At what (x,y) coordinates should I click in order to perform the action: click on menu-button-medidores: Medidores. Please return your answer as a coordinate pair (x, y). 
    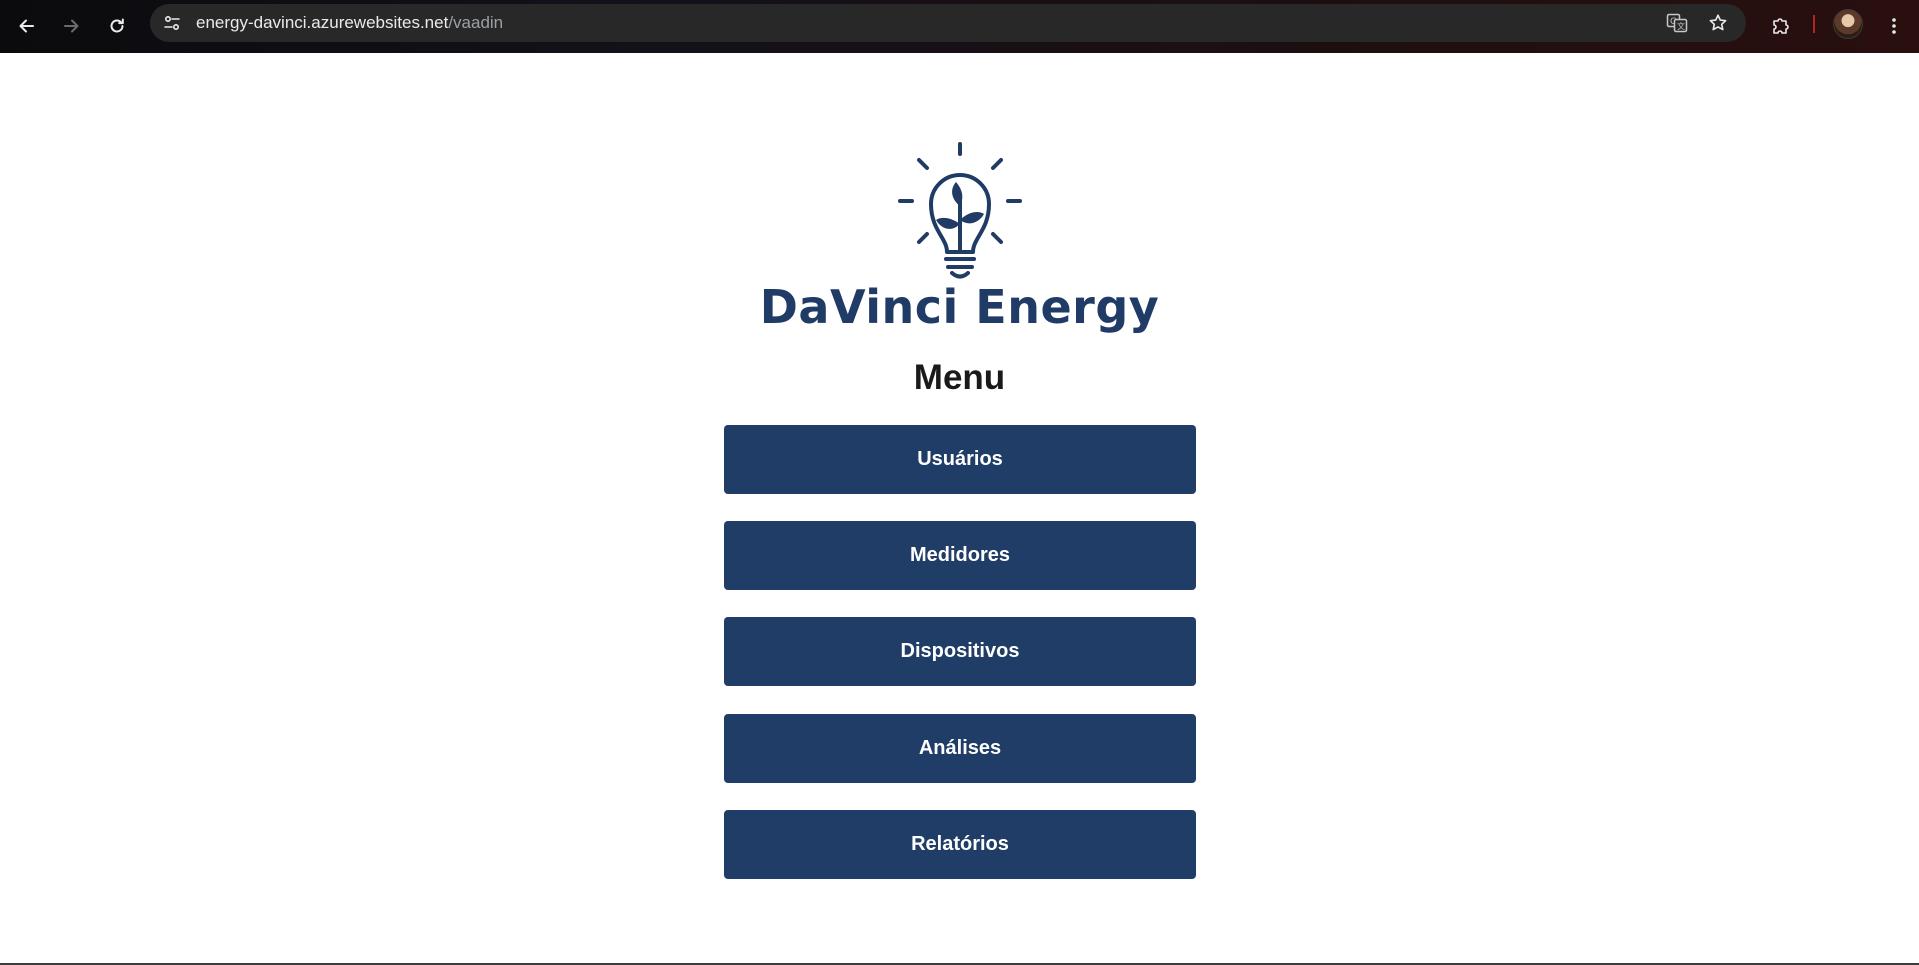
    Looking at the image, I should click on (960, 555).